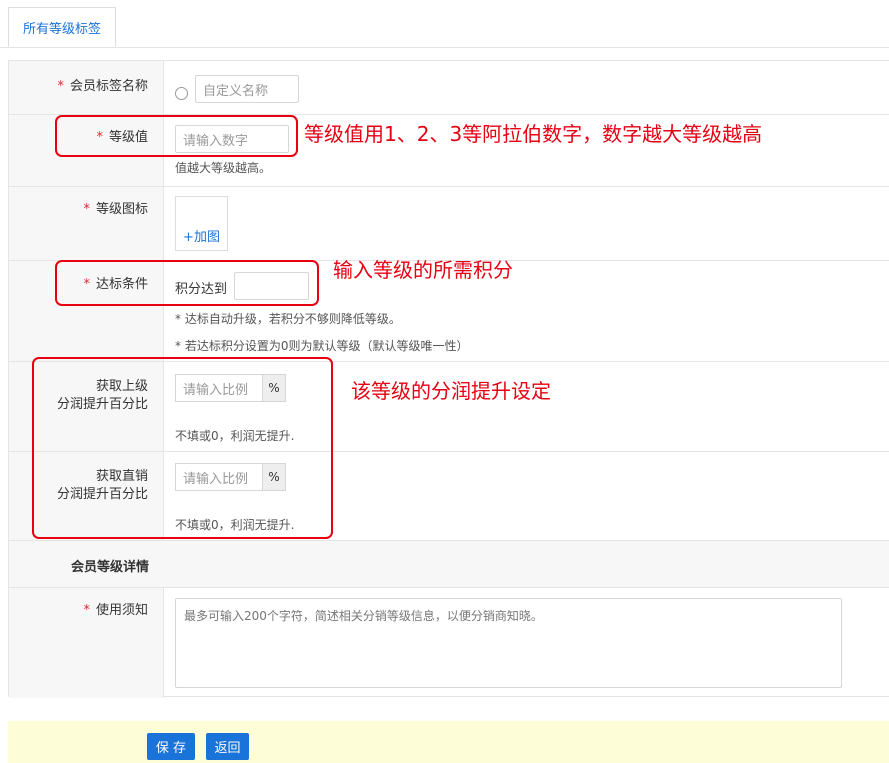  What do you see at coordinates (227, 746) in the screenshot?
I see `back-button: 返回` at bounding box center [227, 746].